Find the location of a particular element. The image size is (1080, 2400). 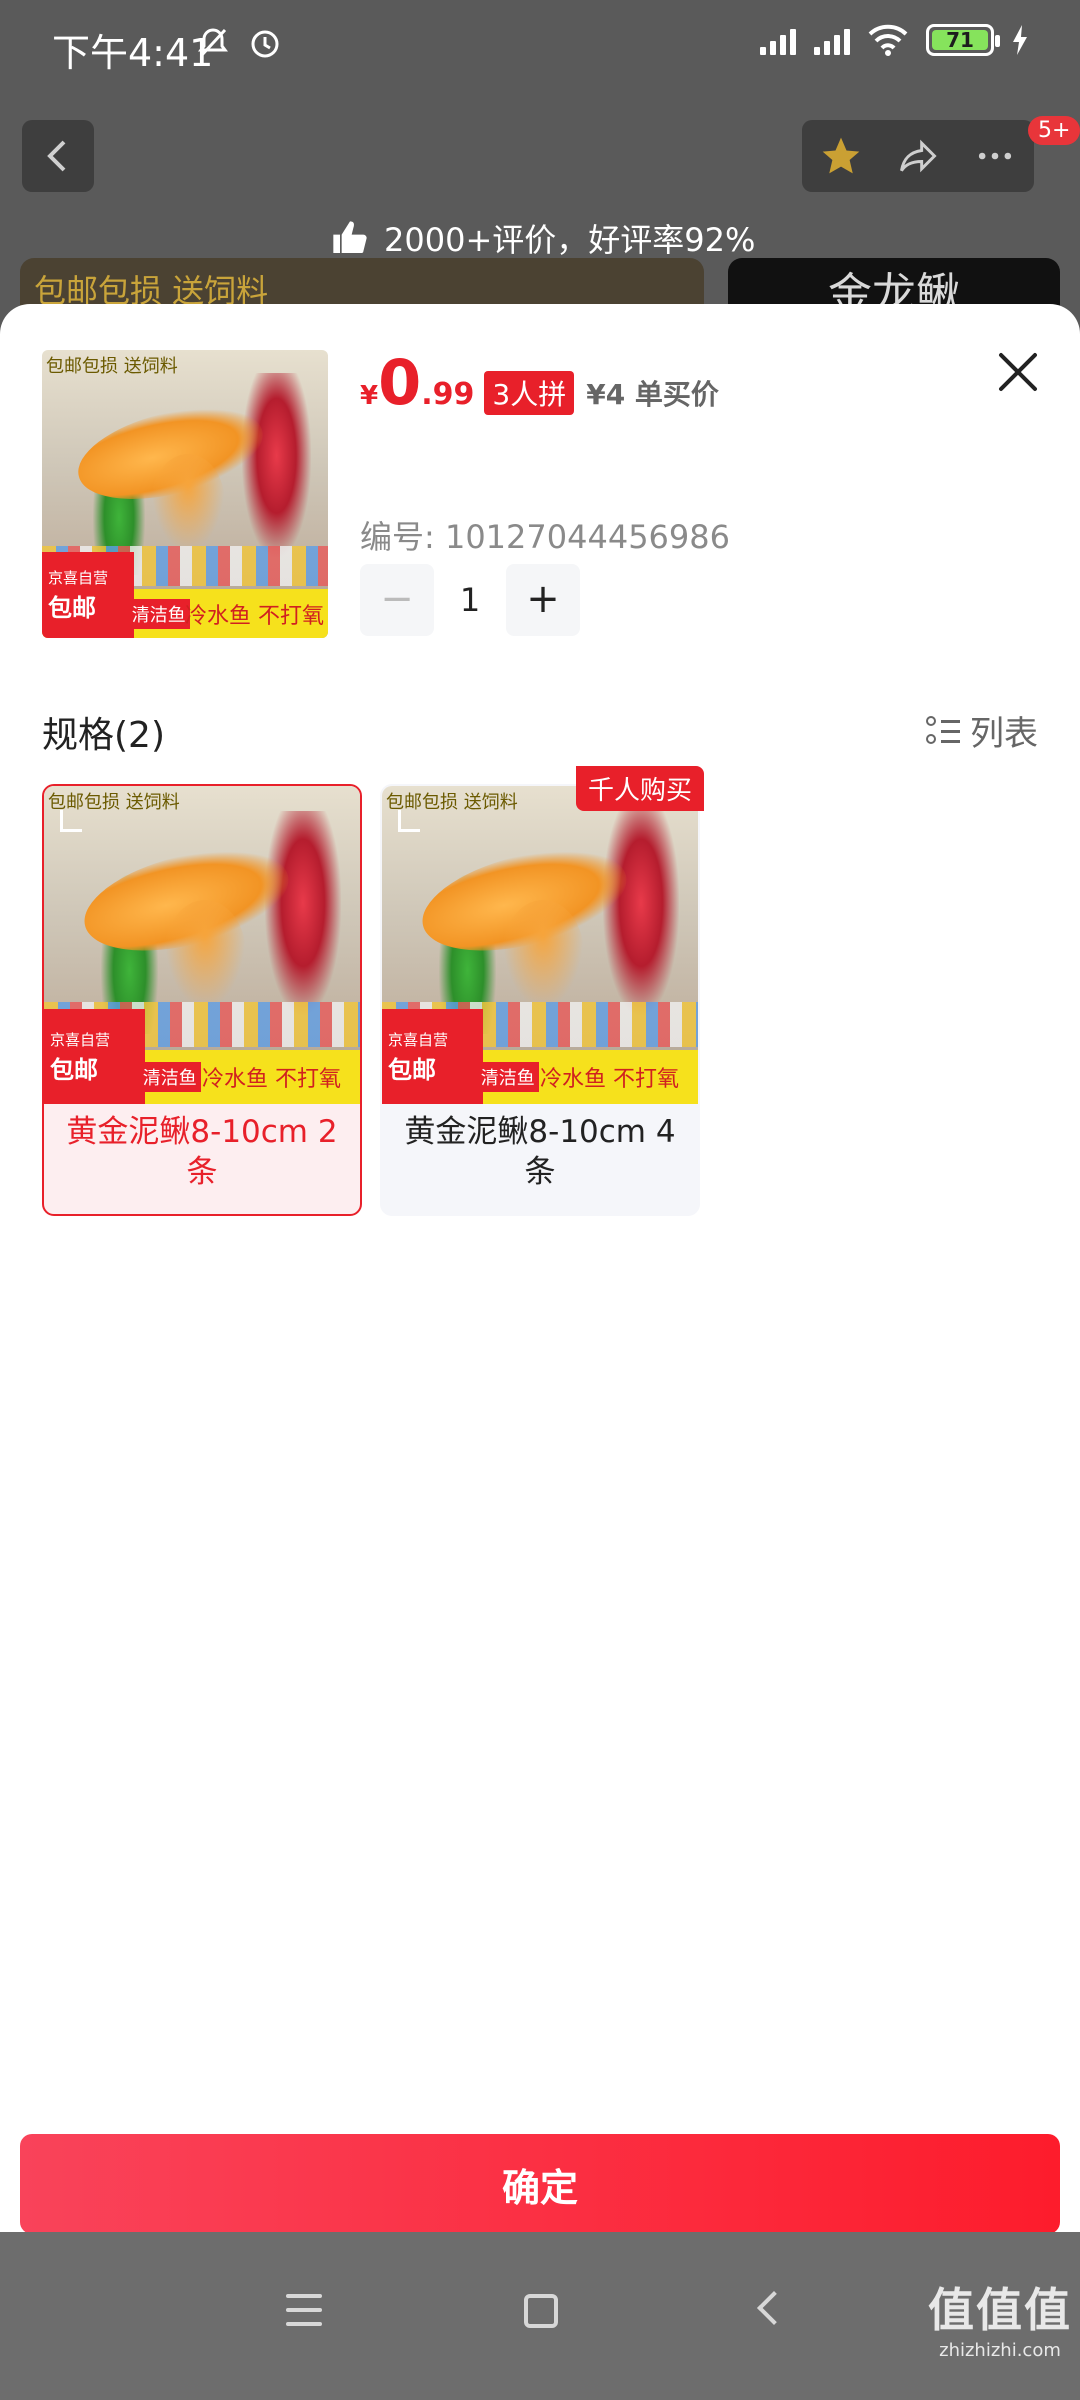

list-toggle-label: 列表 is located at coordinates (1004, 734).